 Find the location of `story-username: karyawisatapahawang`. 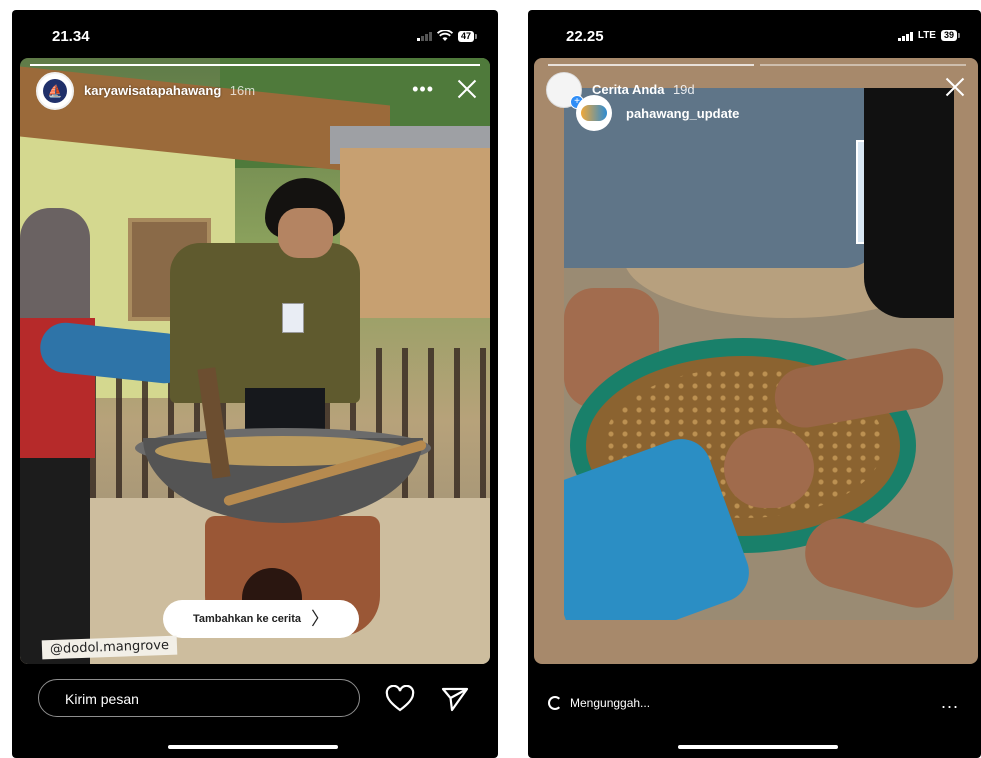

story-username: karyawisatapahawang is located at coordinates (152, 90).